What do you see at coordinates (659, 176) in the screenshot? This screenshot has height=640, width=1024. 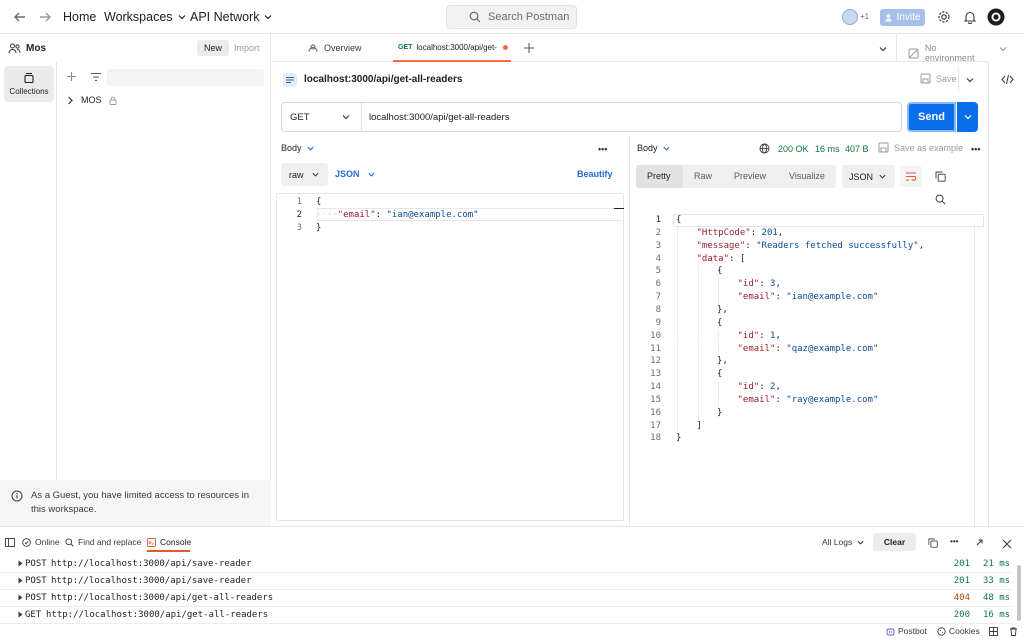 I see `tab-pretty: Pretty` at bounding box center [659, 176].